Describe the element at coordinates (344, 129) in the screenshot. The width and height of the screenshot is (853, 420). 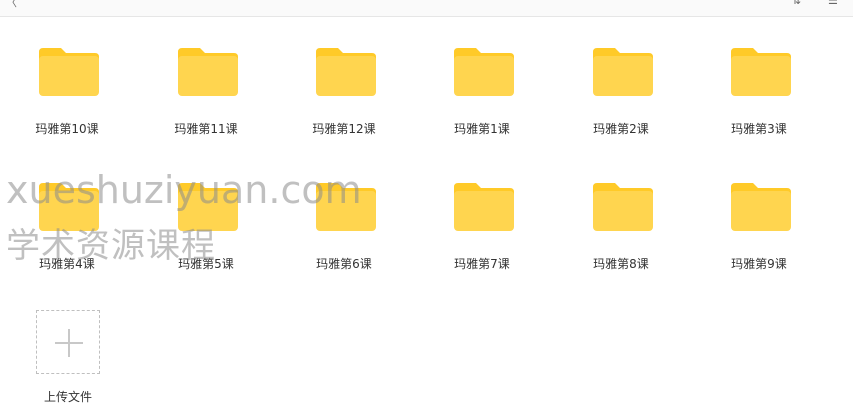
I see `folder-label: 玛雅第12课` at that location.